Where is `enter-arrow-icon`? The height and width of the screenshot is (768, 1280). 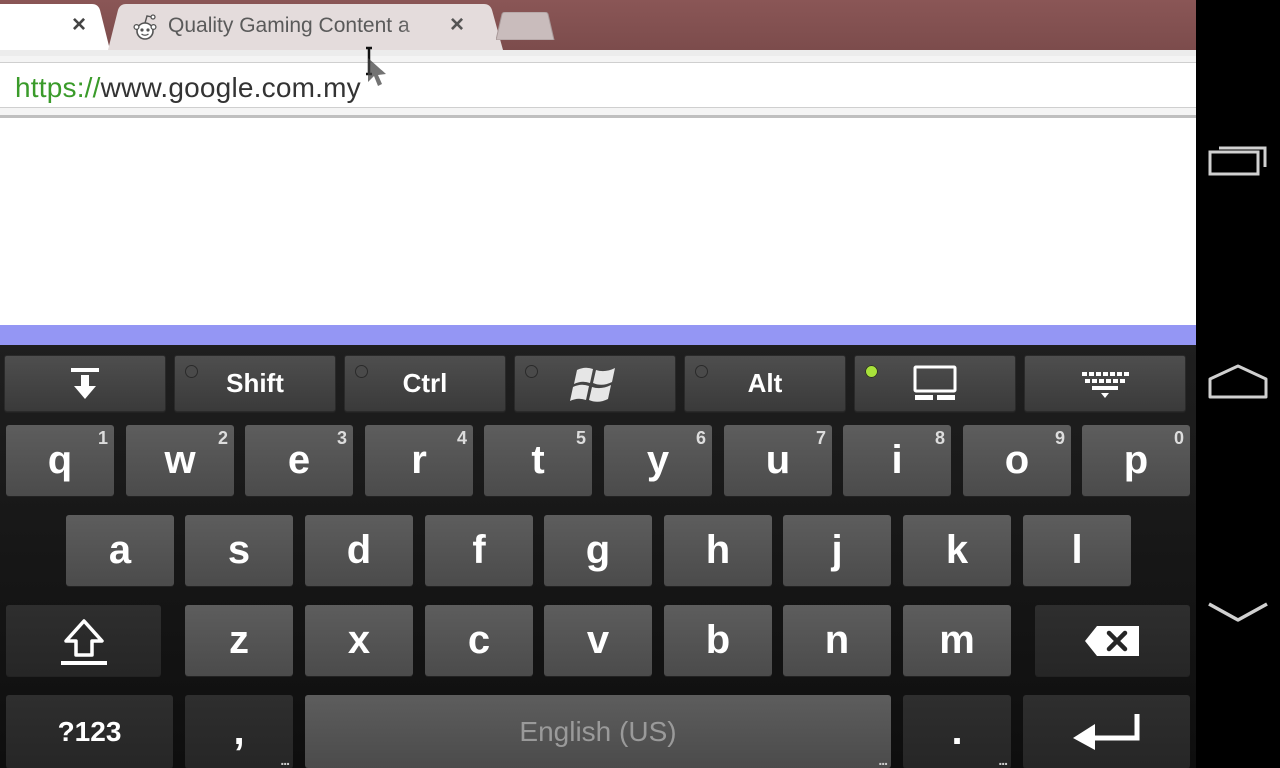
enter-arrow-icon is located at coordinates (1105, 731).